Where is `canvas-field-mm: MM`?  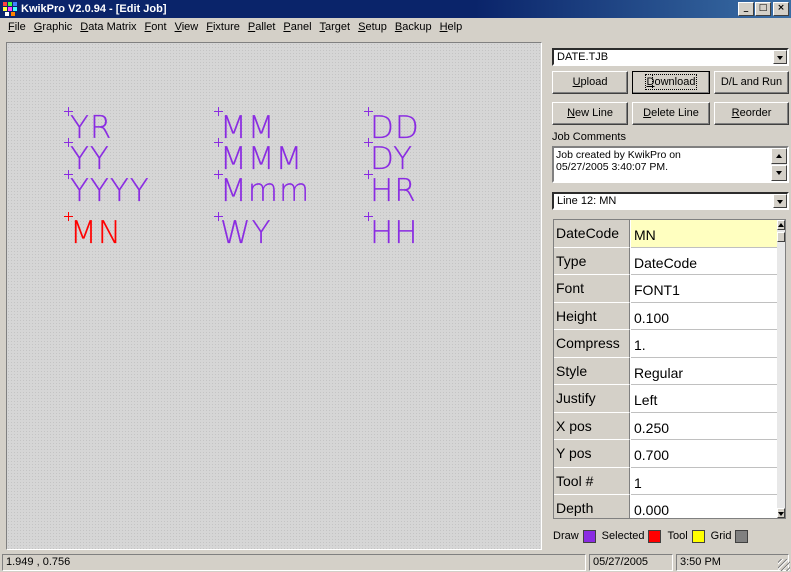 canvas-field-mm: MM is located at coordinates (245, 125).